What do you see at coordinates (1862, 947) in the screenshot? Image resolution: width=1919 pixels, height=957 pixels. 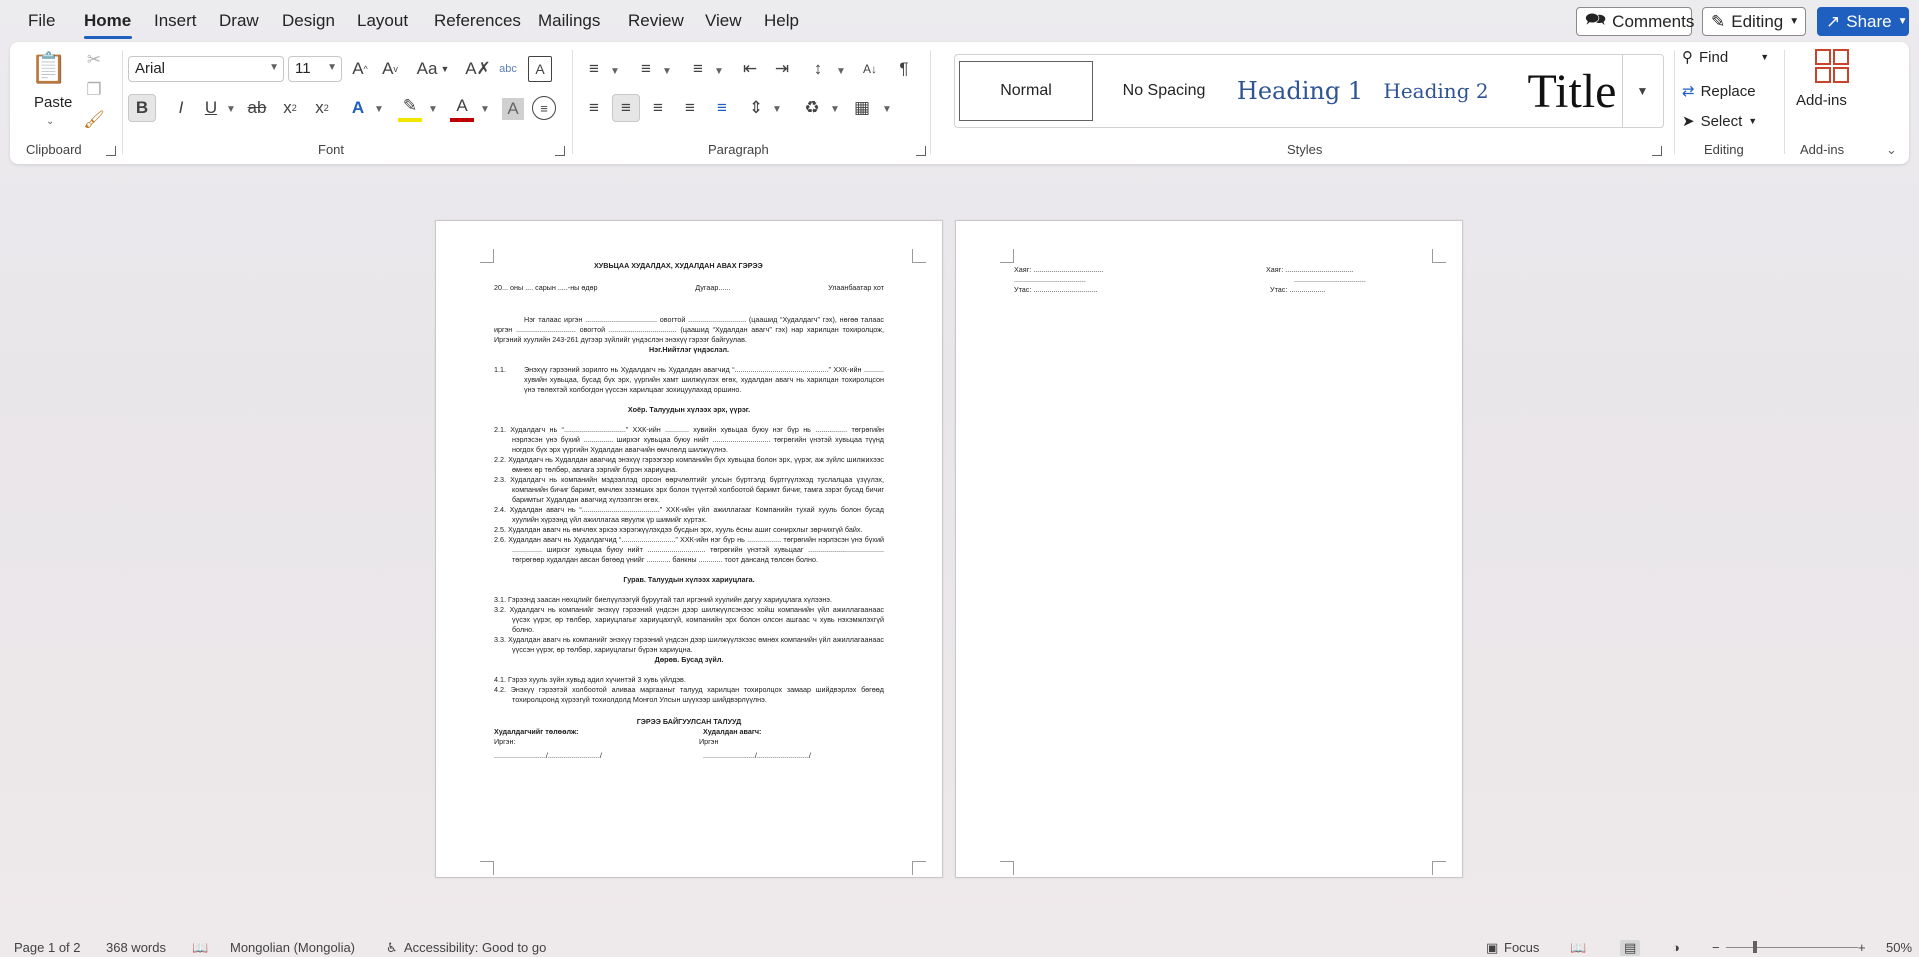 I see `zoom-in-icon: +` at bounding box center [1862, 947].